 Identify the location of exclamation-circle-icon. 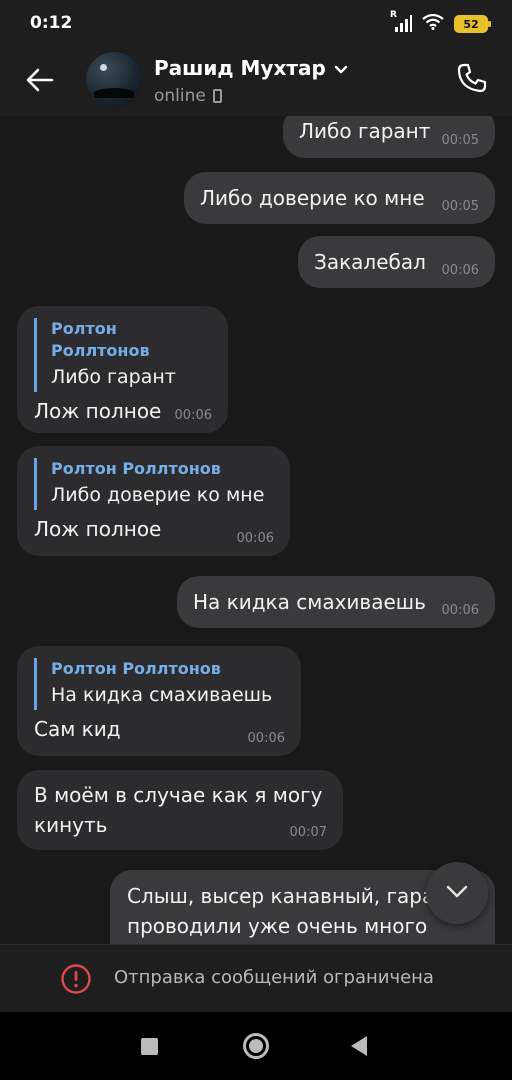
(76, 979).